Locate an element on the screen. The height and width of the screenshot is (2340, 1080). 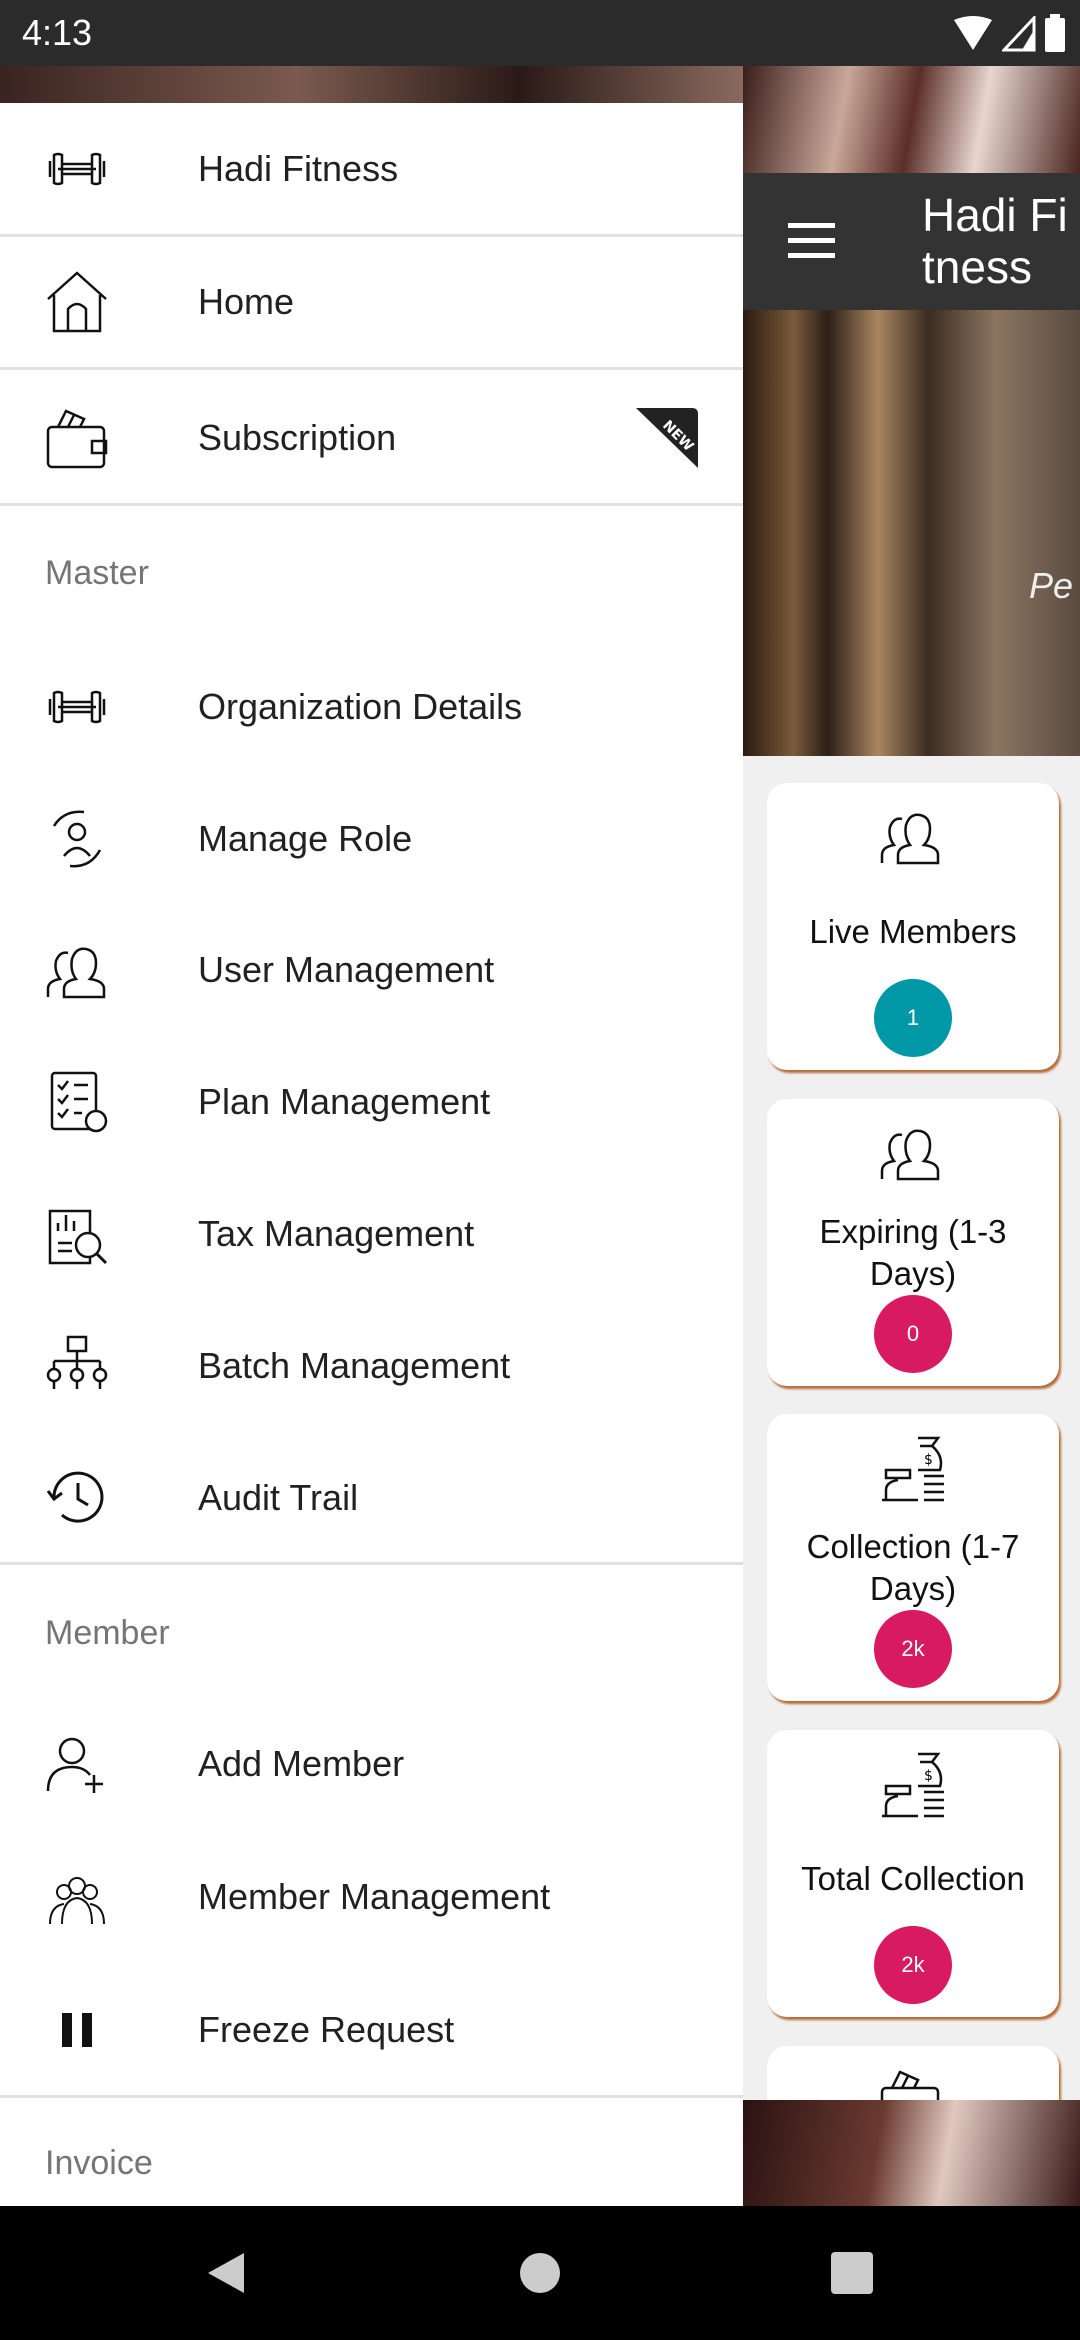
drawer-item-hadi-fitness: Hadi Fitness is located at coordinates (371, 169).